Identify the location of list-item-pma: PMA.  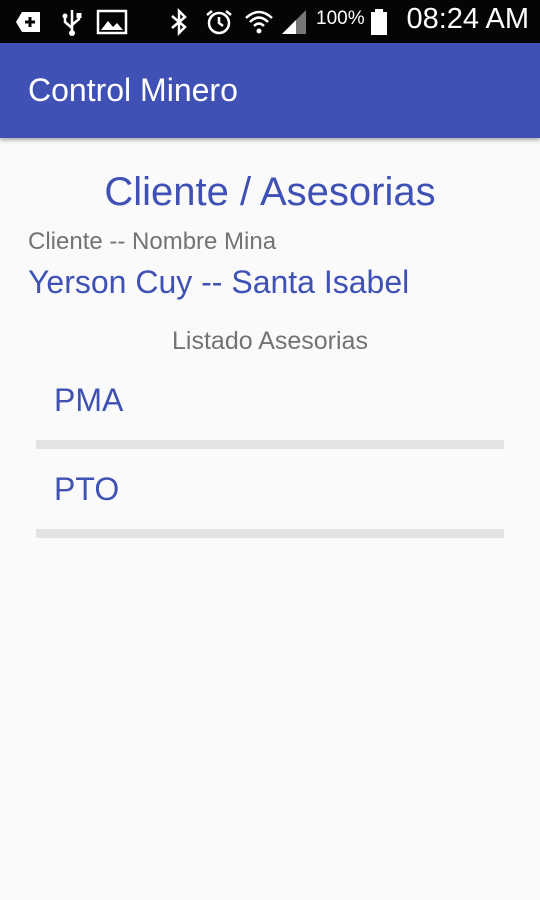
(270, 400).